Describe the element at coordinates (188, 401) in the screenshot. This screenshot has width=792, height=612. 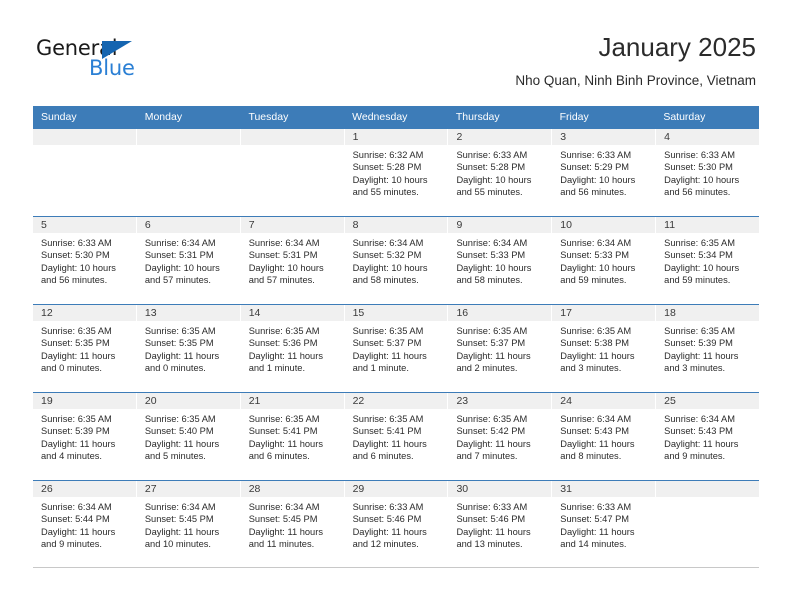
I see `day-number: 20` at that location.